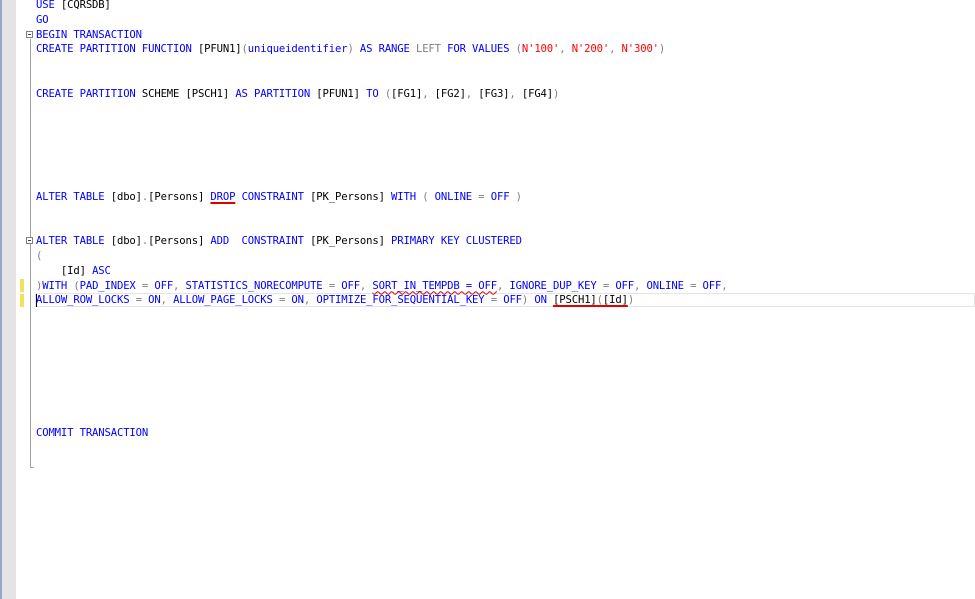 This screenshot has width=975, height=599. Describe the element at coordinates (431, 49) in the screenshot. I see `keyword: LEFT` at that location.